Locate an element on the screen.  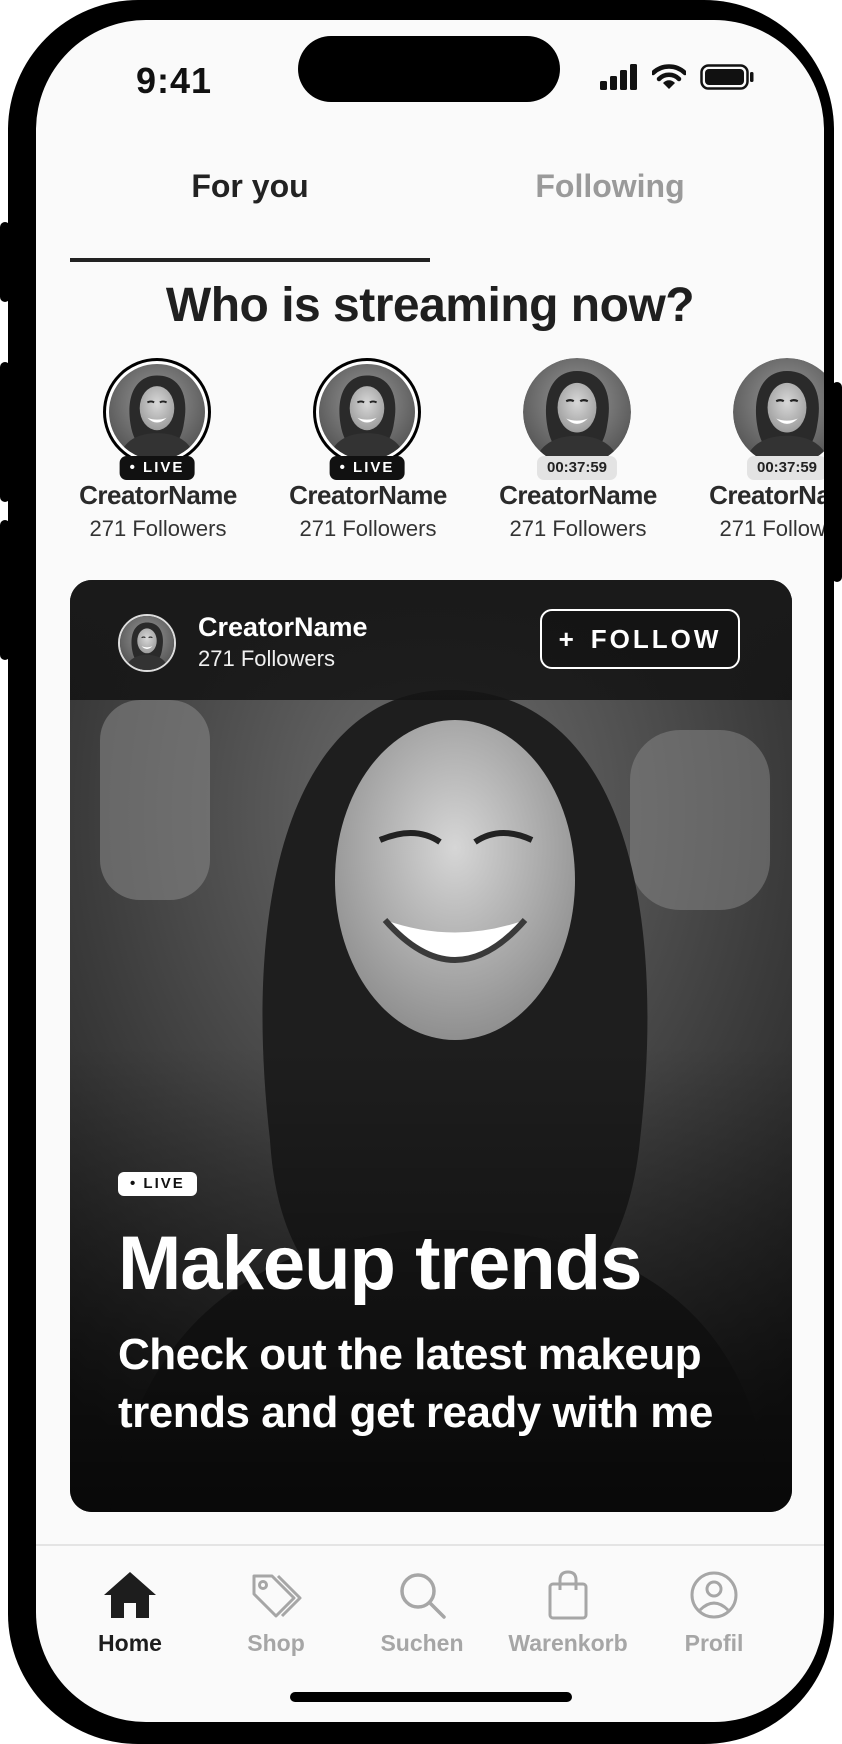
card-live-badge: • LIVE is located at coordinates (157, 1184).